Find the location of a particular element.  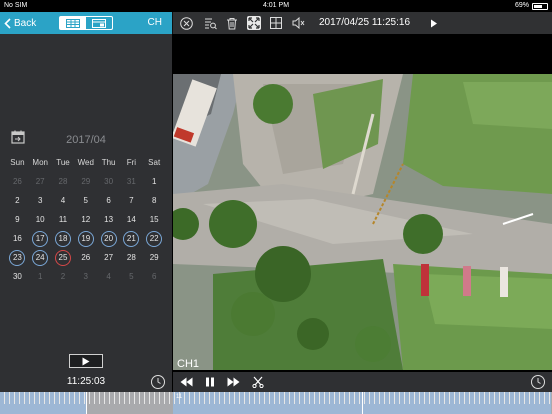

list-view-icon is located at coordinates (73, 23).